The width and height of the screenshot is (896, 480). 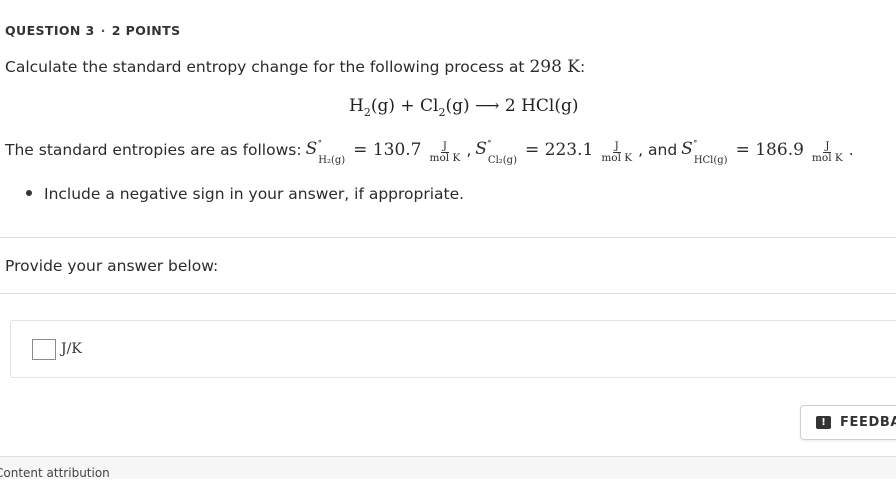 What do you see at coordinates (448, 467) in the screenshot?
I see `footer-bar` at bounding box center [448, 467].